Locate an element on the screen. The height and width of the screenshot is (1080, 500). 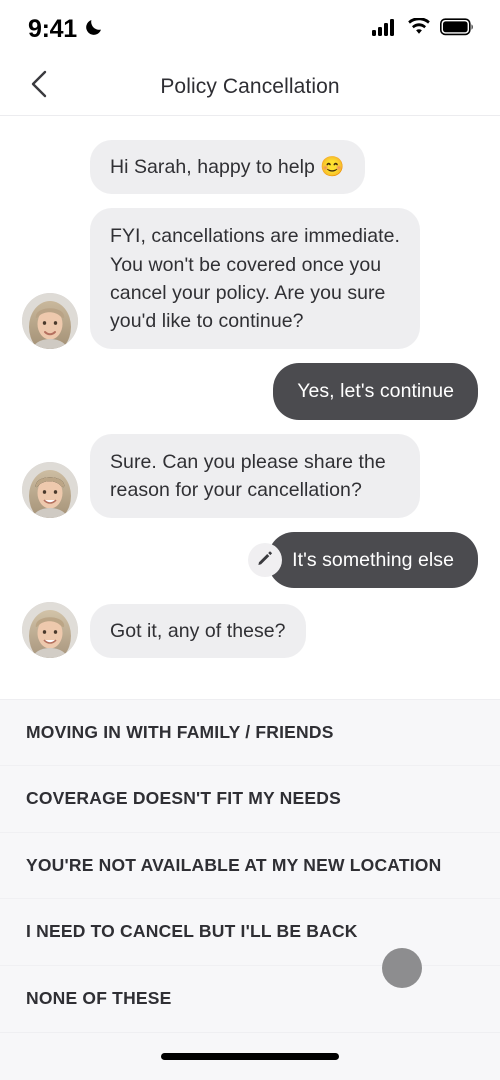
option-new-location: YOU'RE NOT AVAILABLE AT MY NEW LOCATION is located at coordinates (250, 865).